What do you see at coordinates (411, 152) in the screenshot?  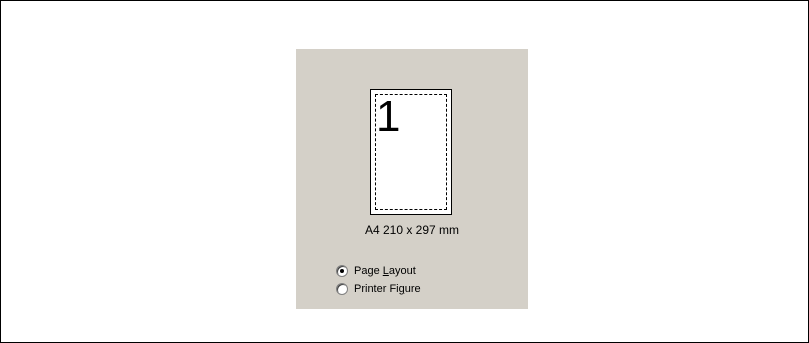 I see `page-preview: 1` at bounding box center [411, 152].